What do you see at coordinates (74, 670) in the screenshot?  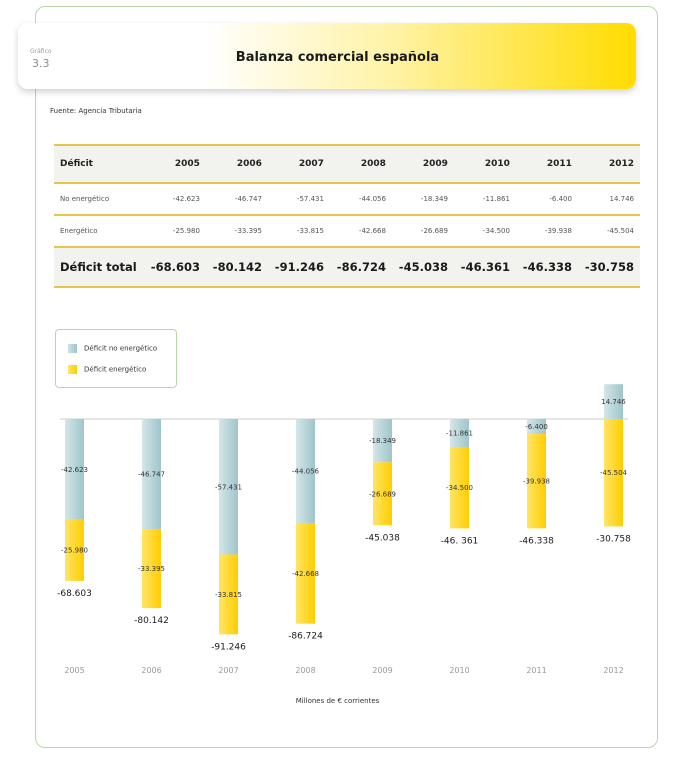 I see `x-tick-label: 2005` at bounding box center [74, 670].